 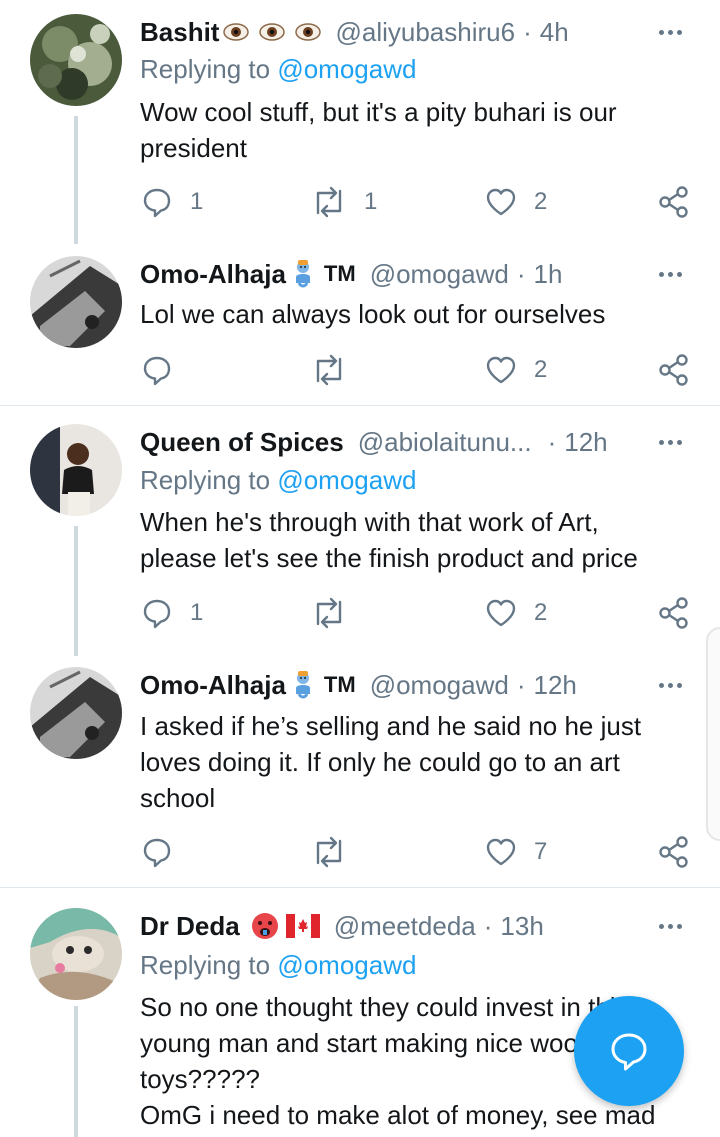 I want to click on compose-reply-button, so click(x=629, y=1051).